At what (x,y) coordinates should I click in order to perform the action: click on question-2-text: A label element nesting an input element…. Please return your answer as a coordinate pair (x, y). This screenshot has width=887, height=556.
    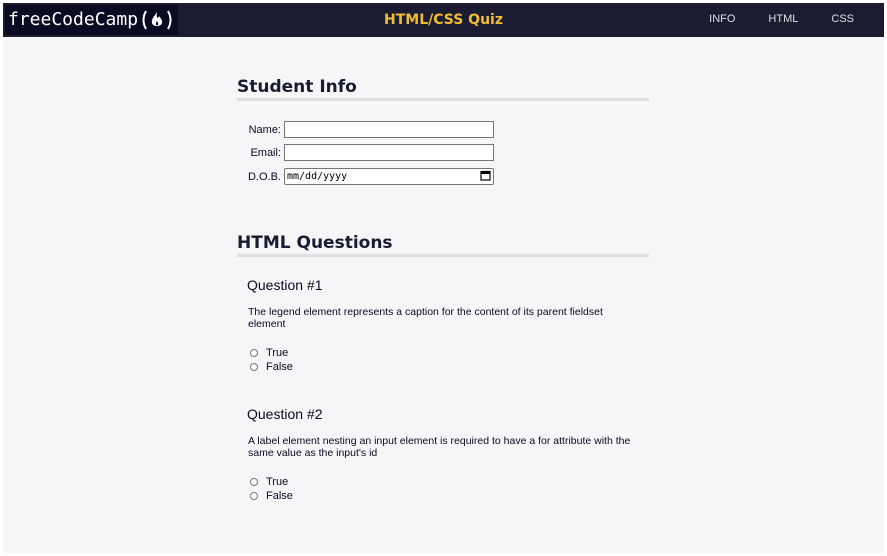
    Looking at the image, I should click on (439, 447).